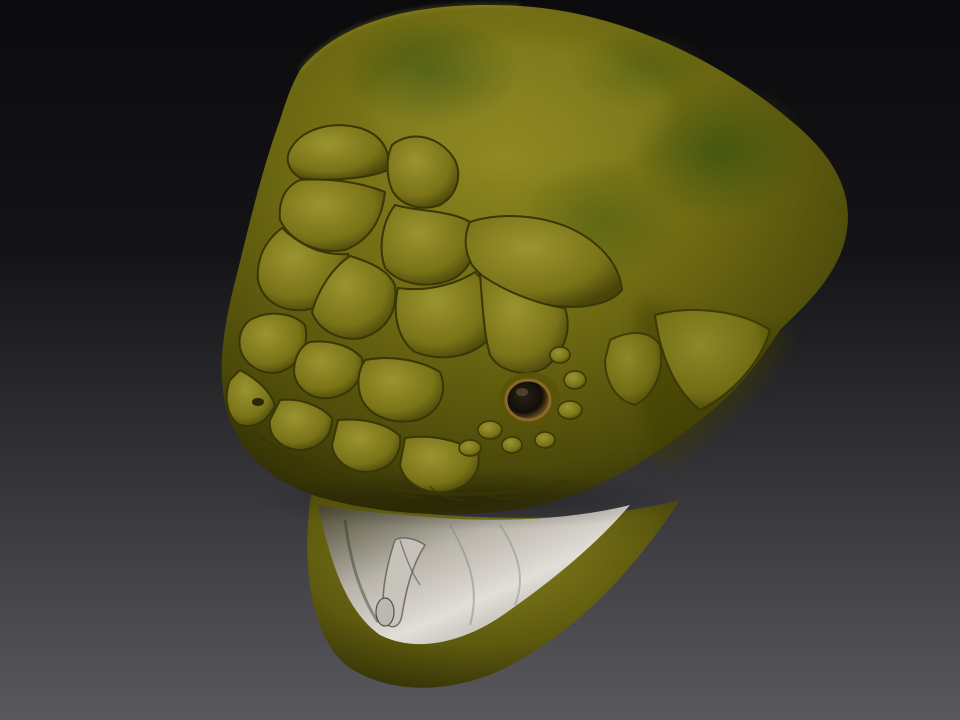  I want to click on eye, so click(530, 398).